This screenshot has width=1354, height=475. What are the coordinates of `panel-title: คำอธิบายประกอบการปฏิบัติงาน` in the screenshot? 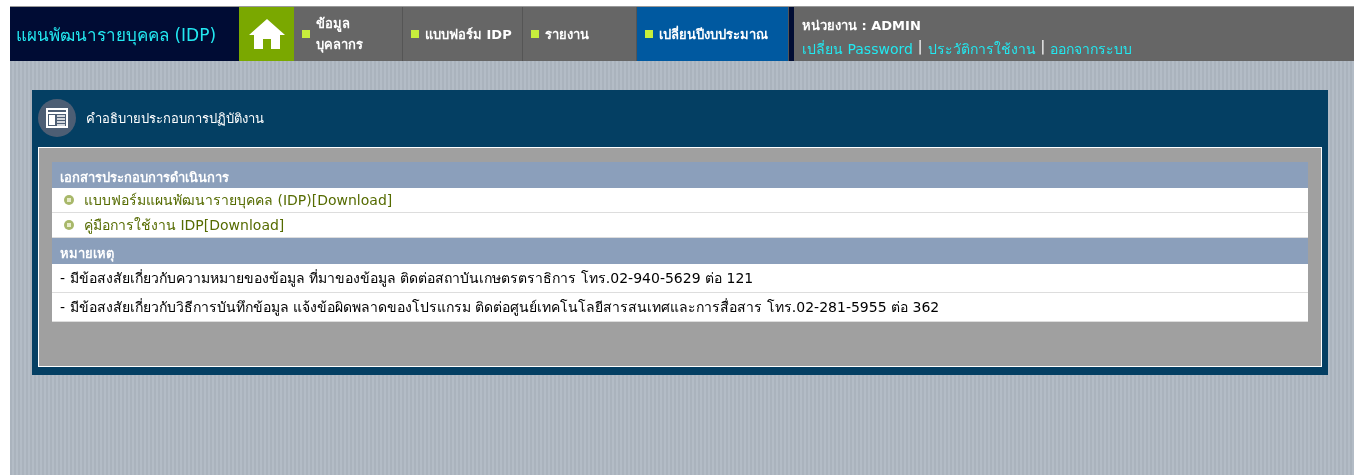 It's located at (175, 118).